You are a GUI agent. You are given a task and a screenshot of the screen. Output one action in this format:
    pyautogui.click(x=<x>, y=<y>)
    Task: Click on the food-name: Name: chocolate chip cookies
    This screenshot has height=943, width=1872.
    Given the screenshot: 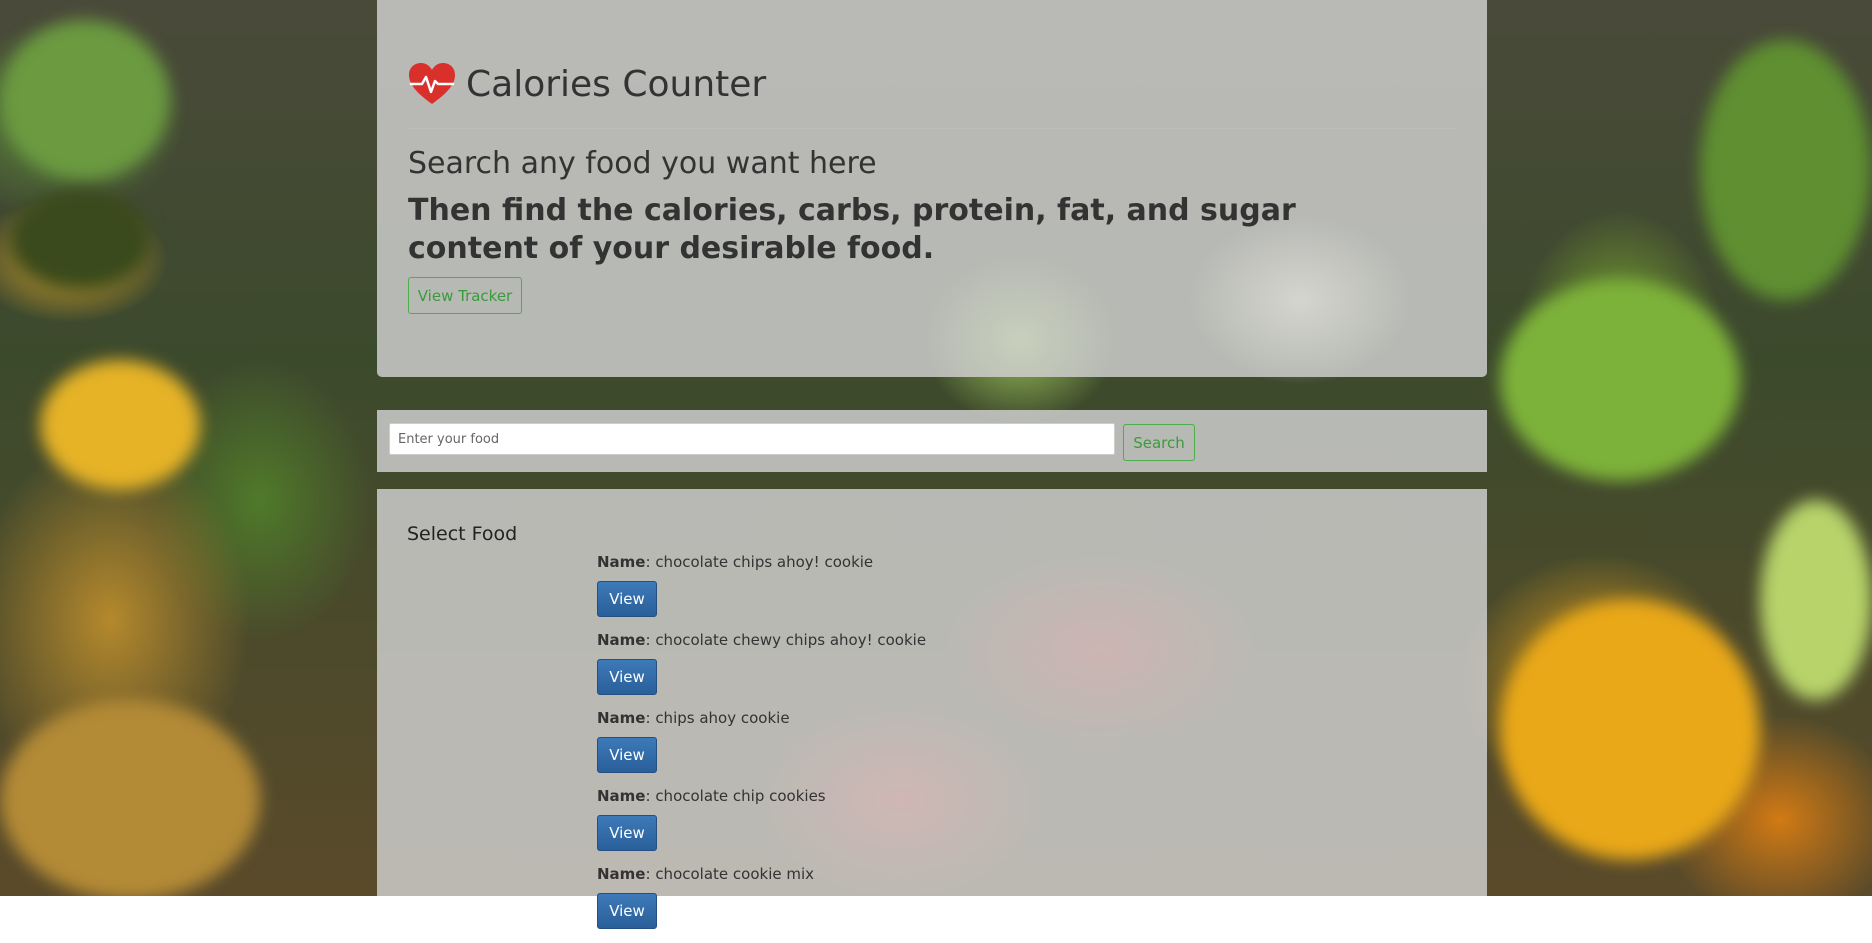 What is the action you would take?
    pyautogui.click(x=711, y=796)
    